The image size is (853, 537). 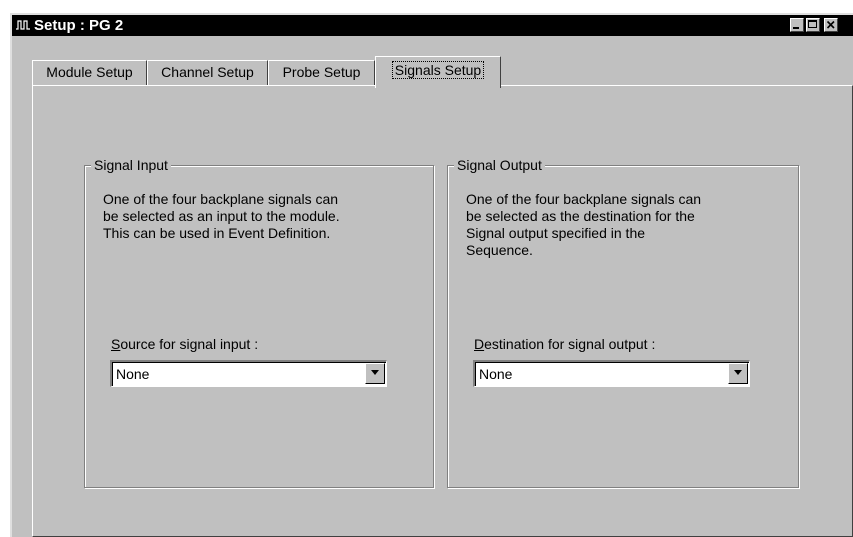 What do you see at coordinates (496, 374) in the screenshot?
I see `signal-output-selected-value: None` at bounding box center [496, 374].